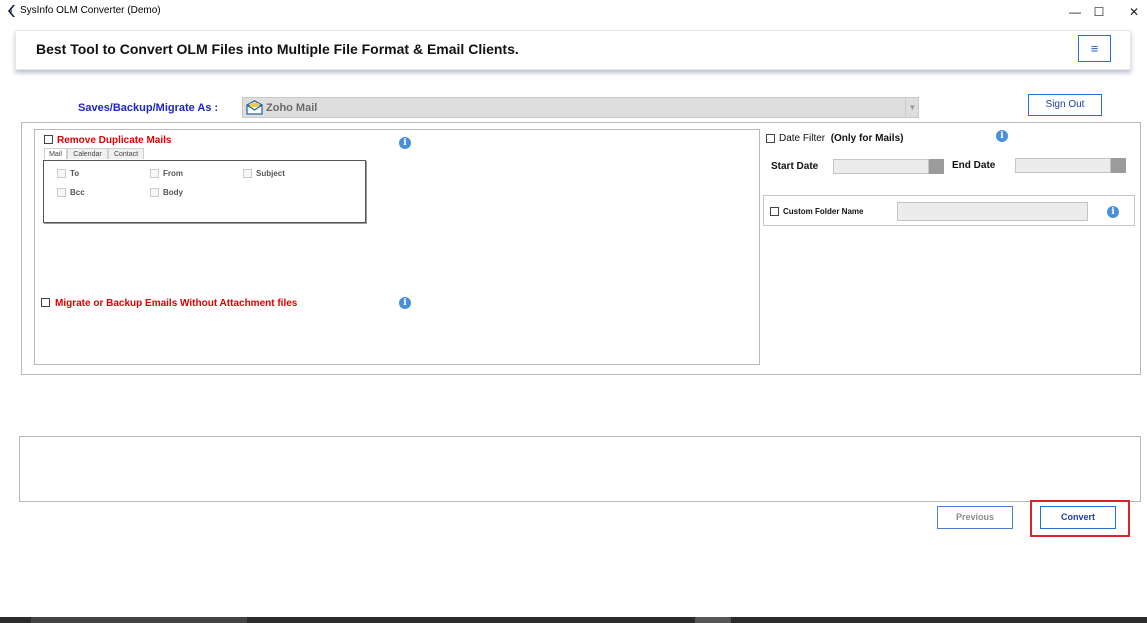  I want to click on saves-as-label: Saves/Backup/Migrate As :, so click(148, 108).